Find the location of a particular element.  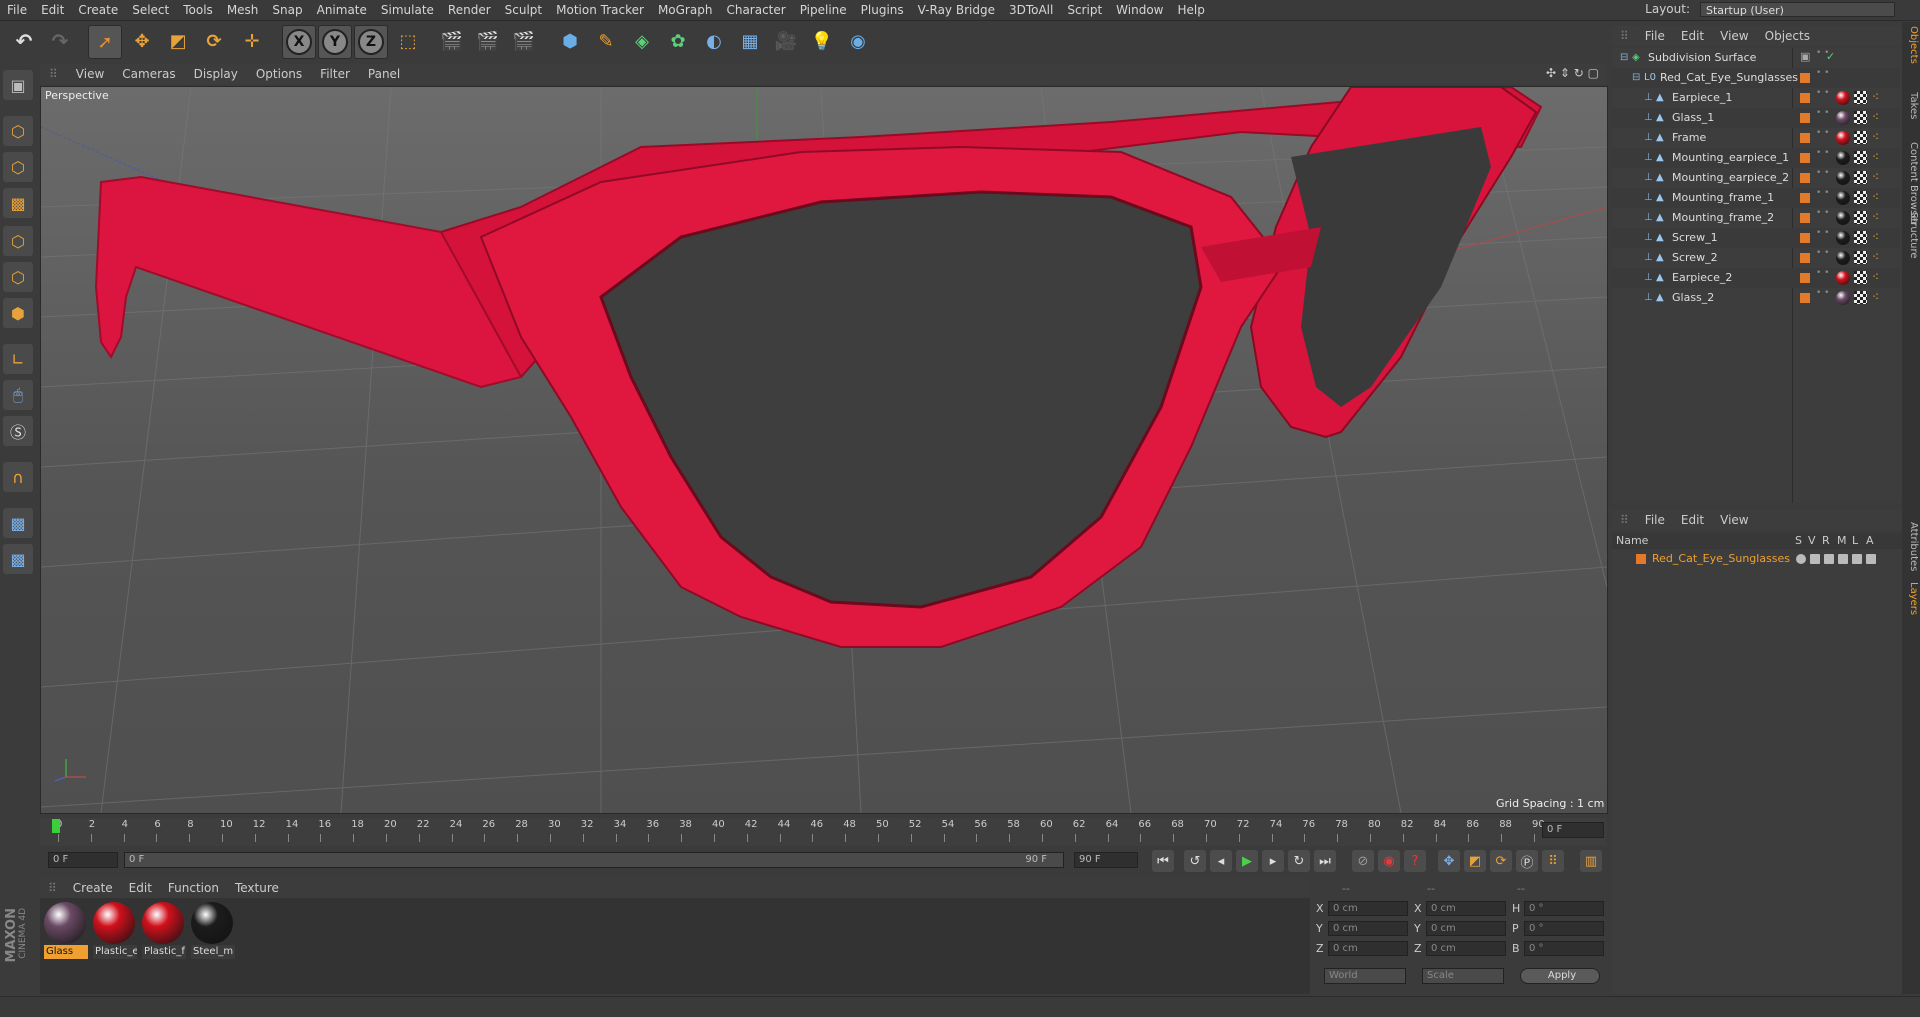

lock-workplane-button: ▩ is located at coordinates (18, 523).